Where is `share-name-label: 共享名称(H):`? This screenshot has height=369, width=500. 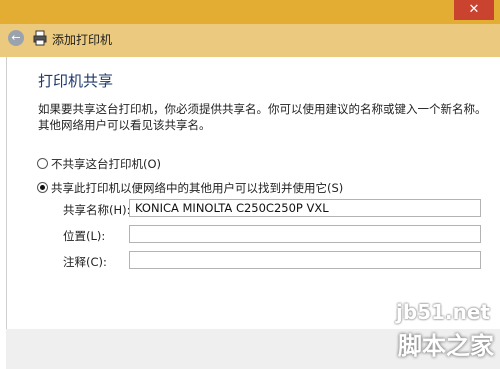
share-name-label: 共享名称(H): is located at coordinates (97, 210).